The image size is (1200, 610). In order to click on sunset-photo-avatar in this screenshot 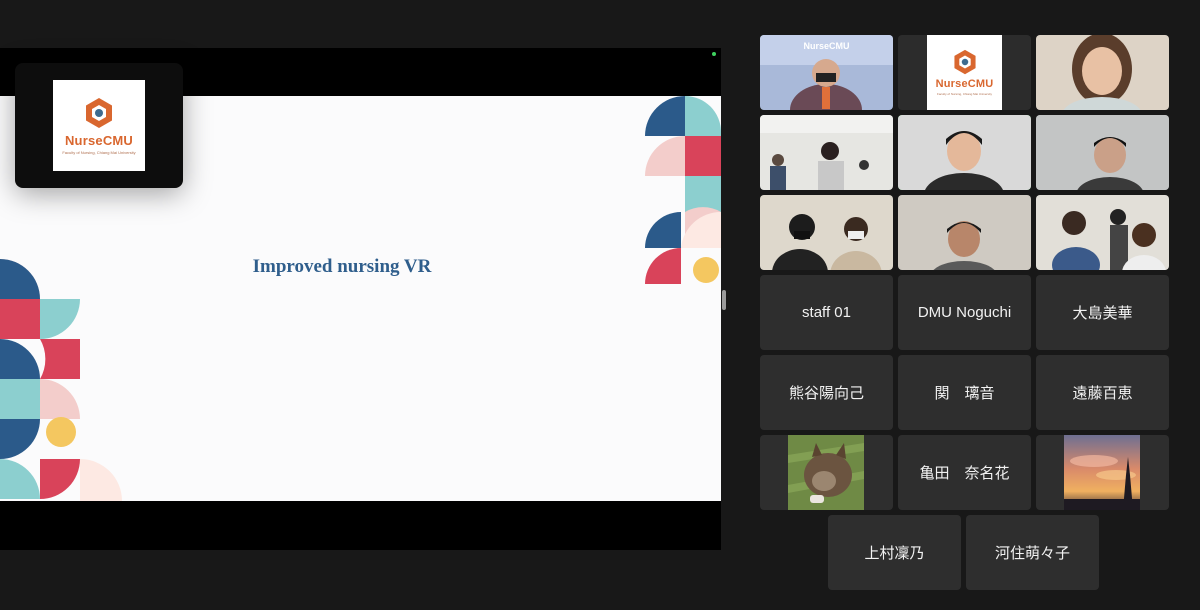, I will do `click(1102, 472)`.